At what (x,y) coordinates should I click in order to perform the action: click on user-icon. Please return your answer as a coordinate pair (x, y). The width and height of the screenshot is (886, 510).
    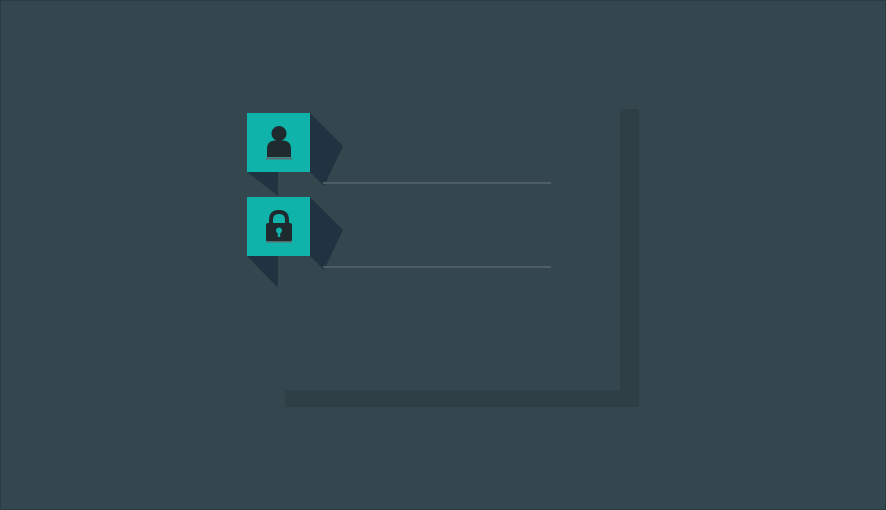
    Looking at the image, I should click on (278, 142).